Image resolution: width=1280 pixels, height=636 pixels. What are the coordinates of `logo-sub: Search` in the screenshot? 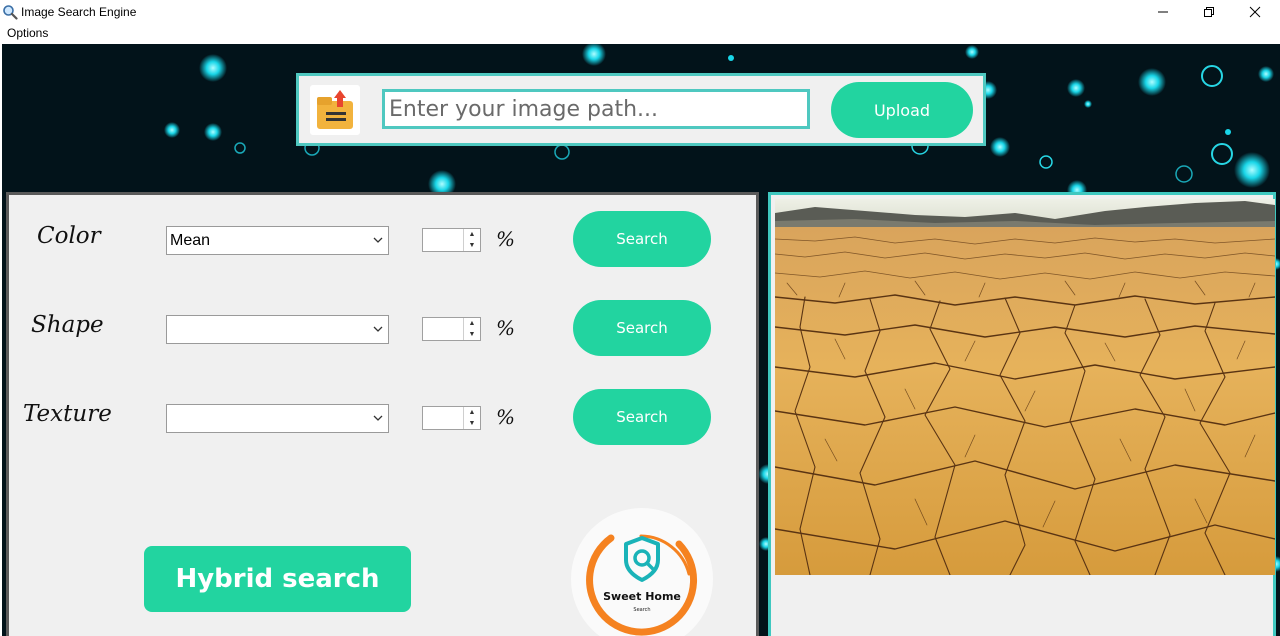 It's located at (641, 610).